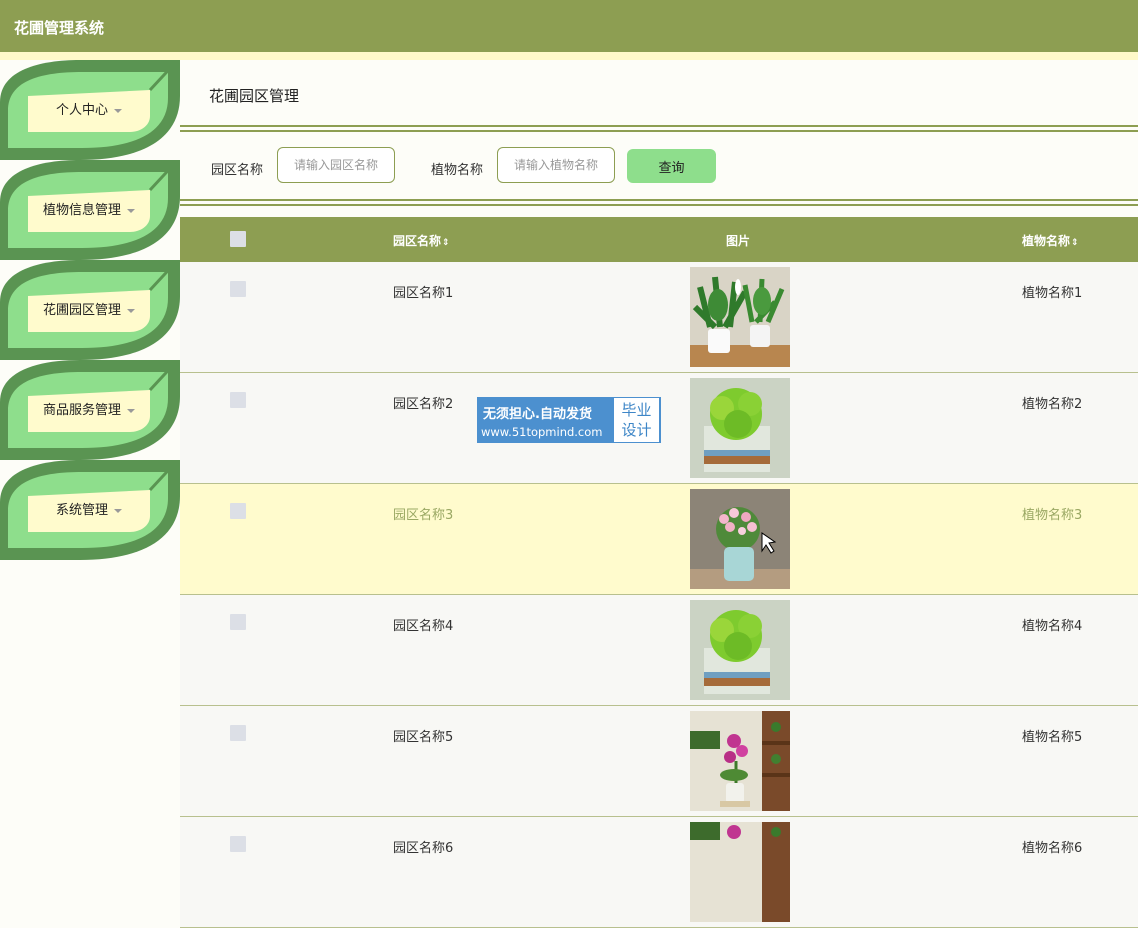  I want to click on area-name-cell: 园区名称5, so click(423, 737).